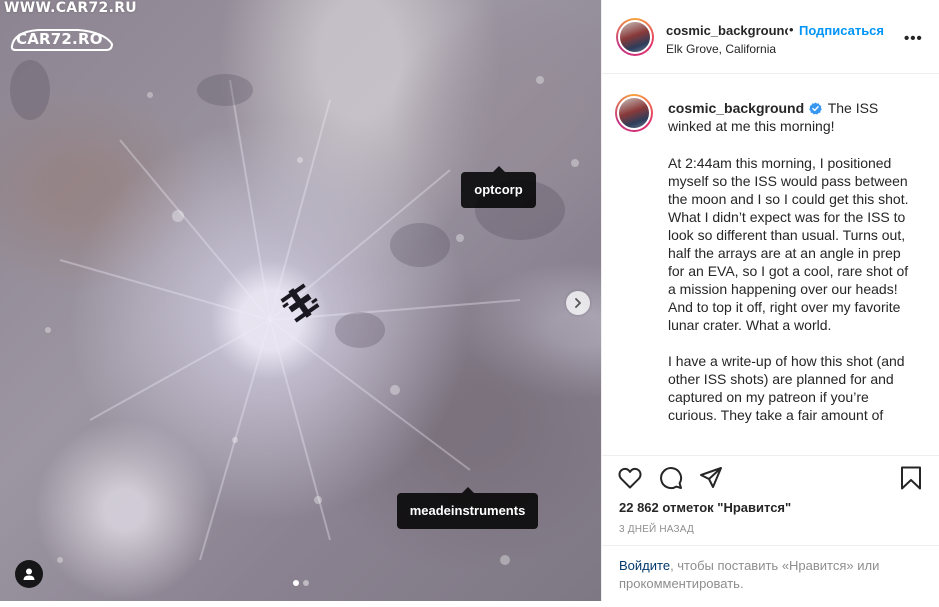 The image size is (939, 607). Describe the element at coordinates (841, 30) in the screenshot. I see `follow-button: Подписаться` at that location.